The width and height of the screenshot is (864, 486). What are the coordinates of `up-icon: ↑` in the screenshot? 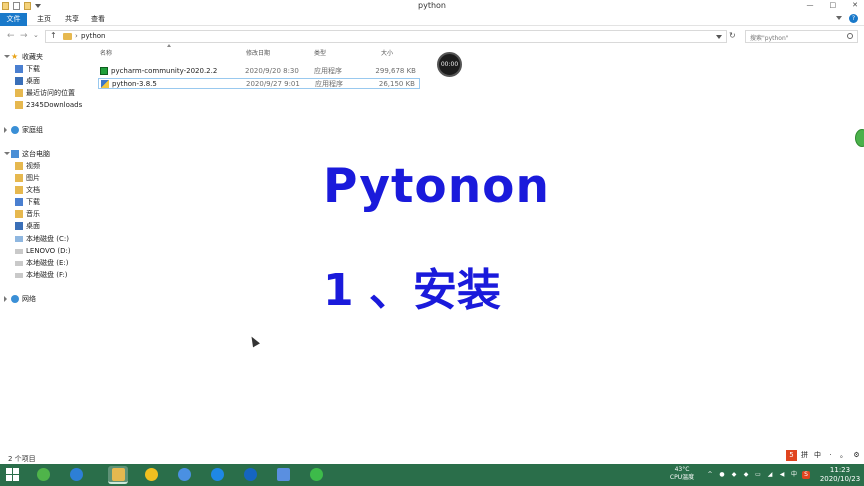 It's located at (53, 35).